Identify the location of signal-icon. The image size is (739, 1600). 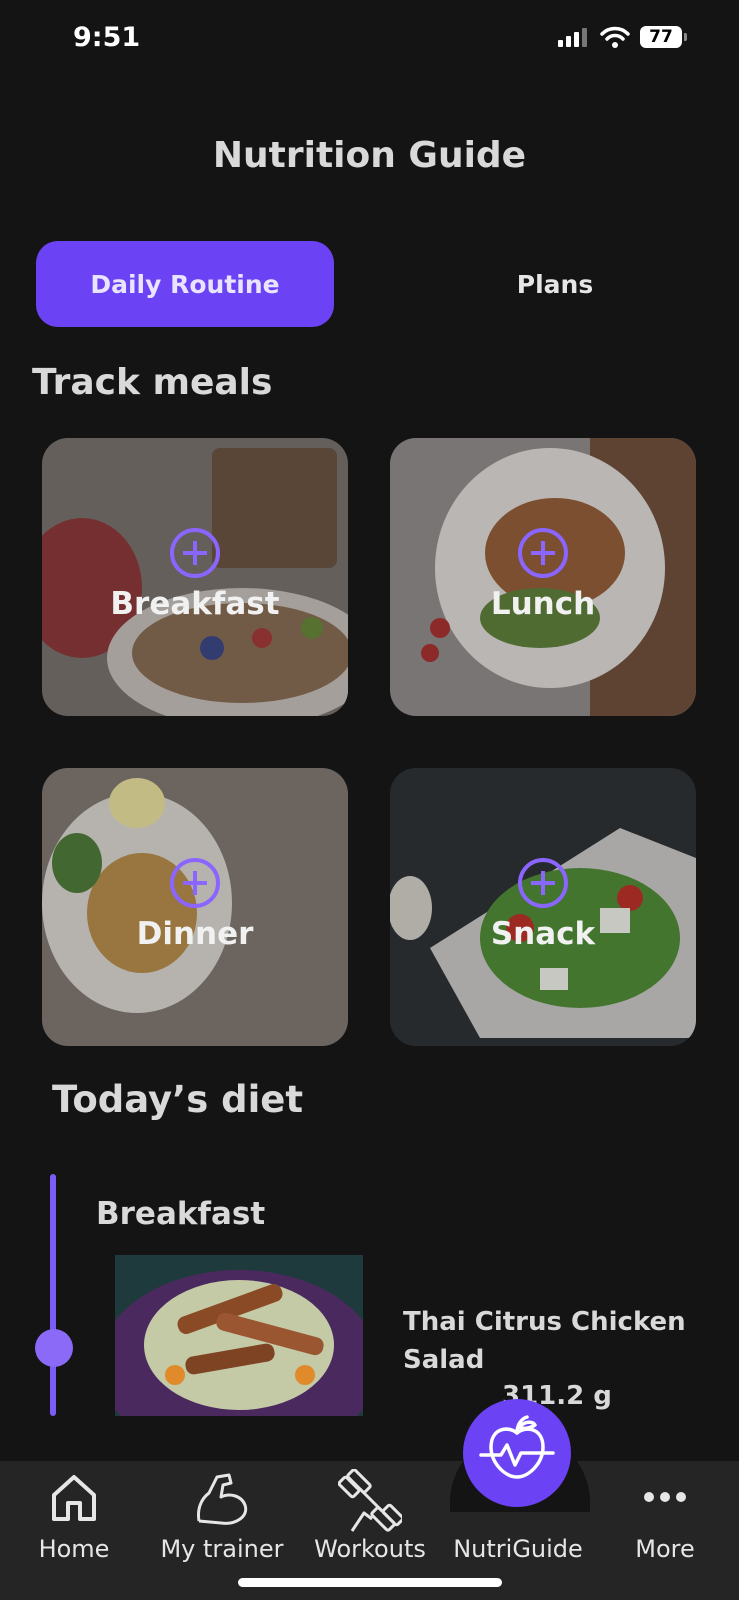
(572, 37).